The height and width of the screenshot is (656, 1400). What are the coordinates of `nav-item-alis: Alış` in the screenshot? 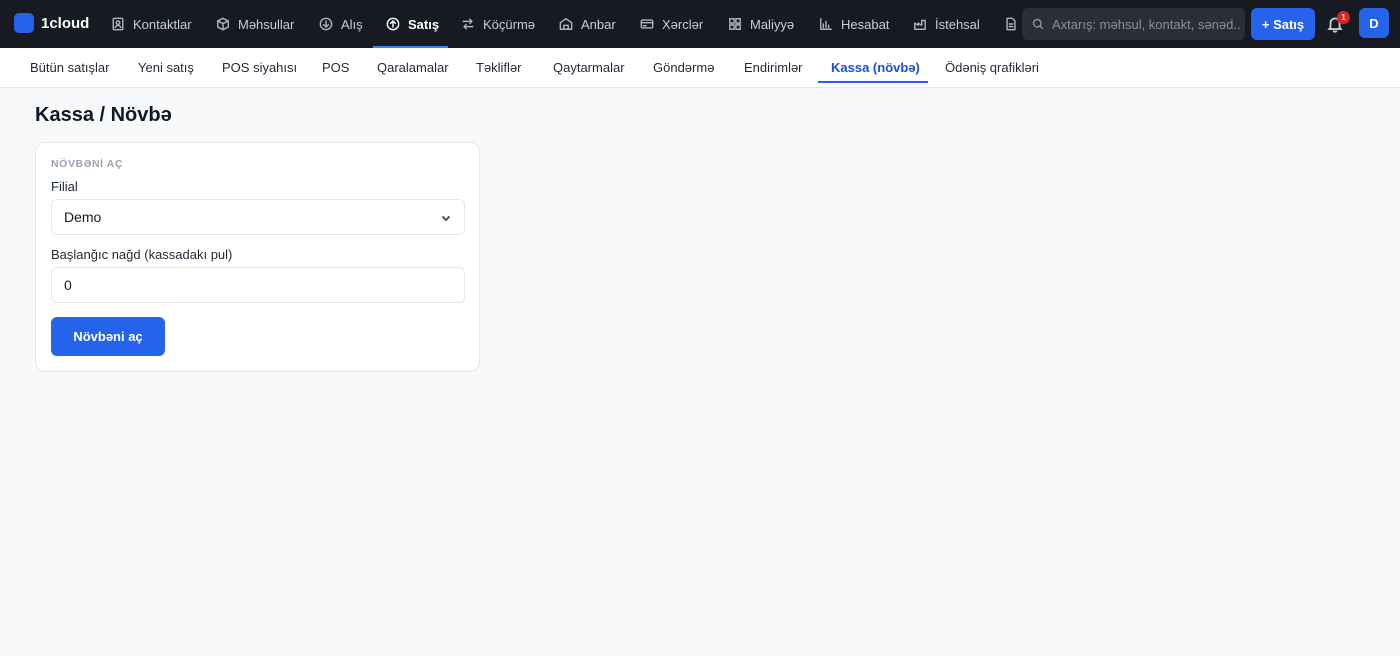 It's located at (341, 24).